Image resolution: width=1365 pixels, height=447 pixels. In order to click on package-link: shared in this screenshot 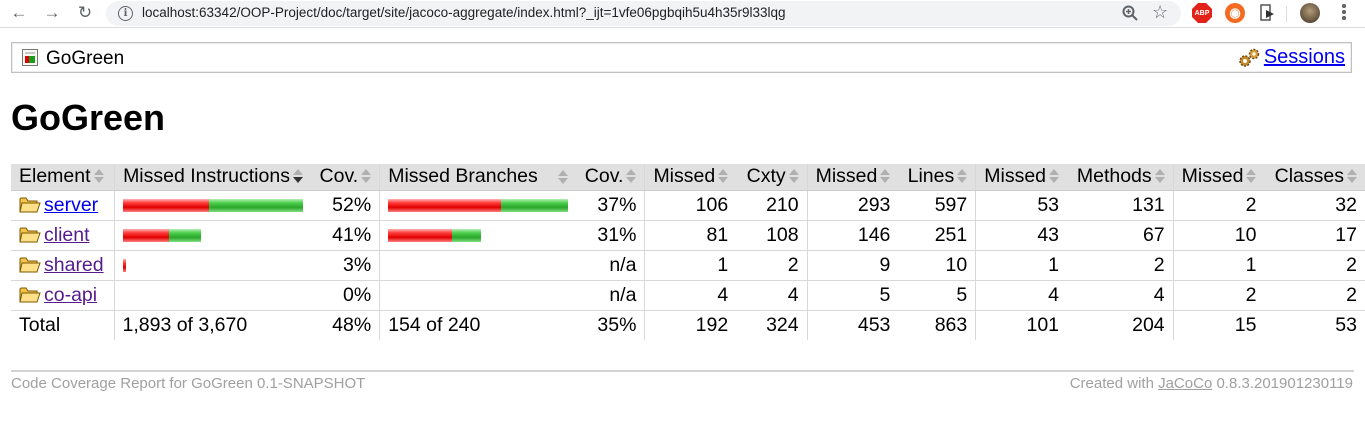, I will do `click(74, 265)`.